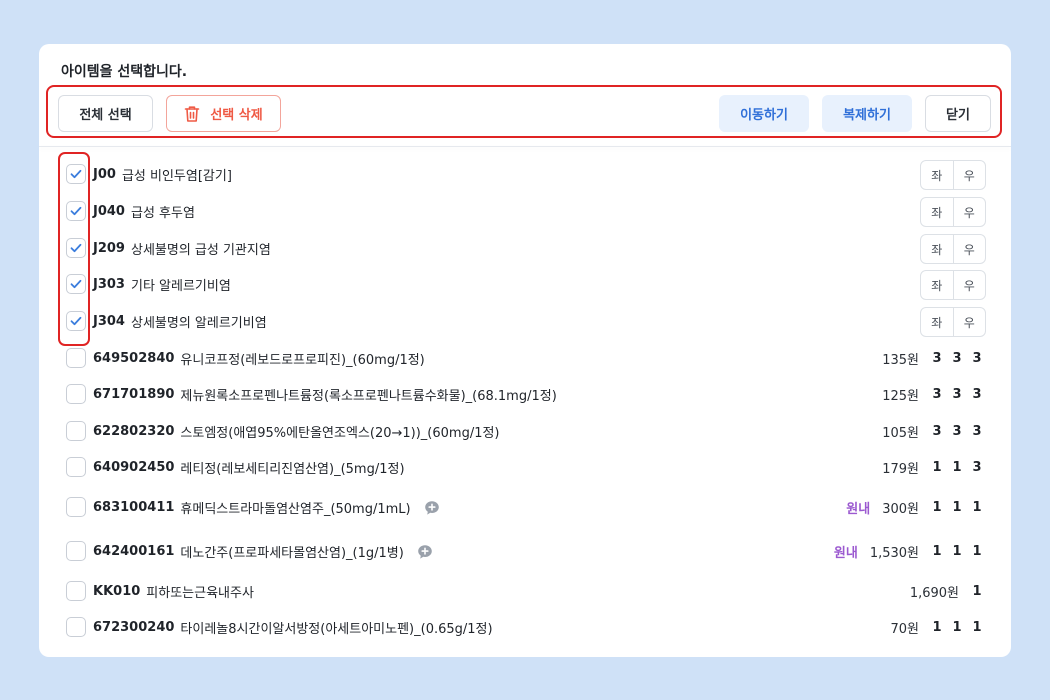 The height and width of the screenshot is (700, 1050). I want to click on prescription-row: KK010 피하또는근육내주사 1,690원 1, so click(525, 592).